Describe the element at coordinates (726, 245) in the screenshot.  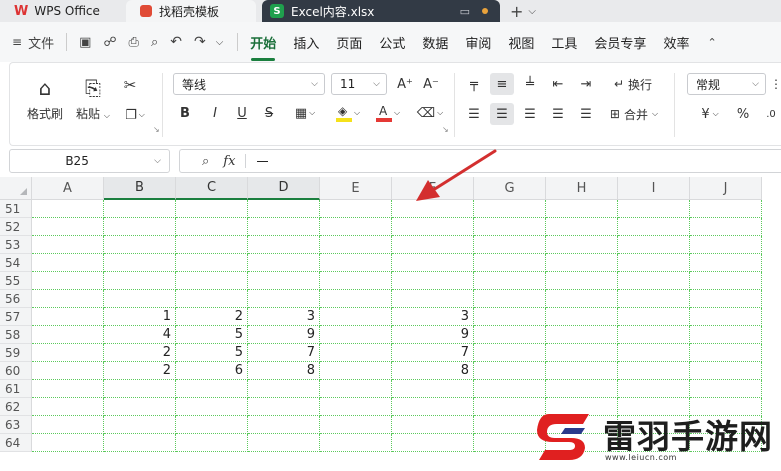
I see `cell-j53` at that location.